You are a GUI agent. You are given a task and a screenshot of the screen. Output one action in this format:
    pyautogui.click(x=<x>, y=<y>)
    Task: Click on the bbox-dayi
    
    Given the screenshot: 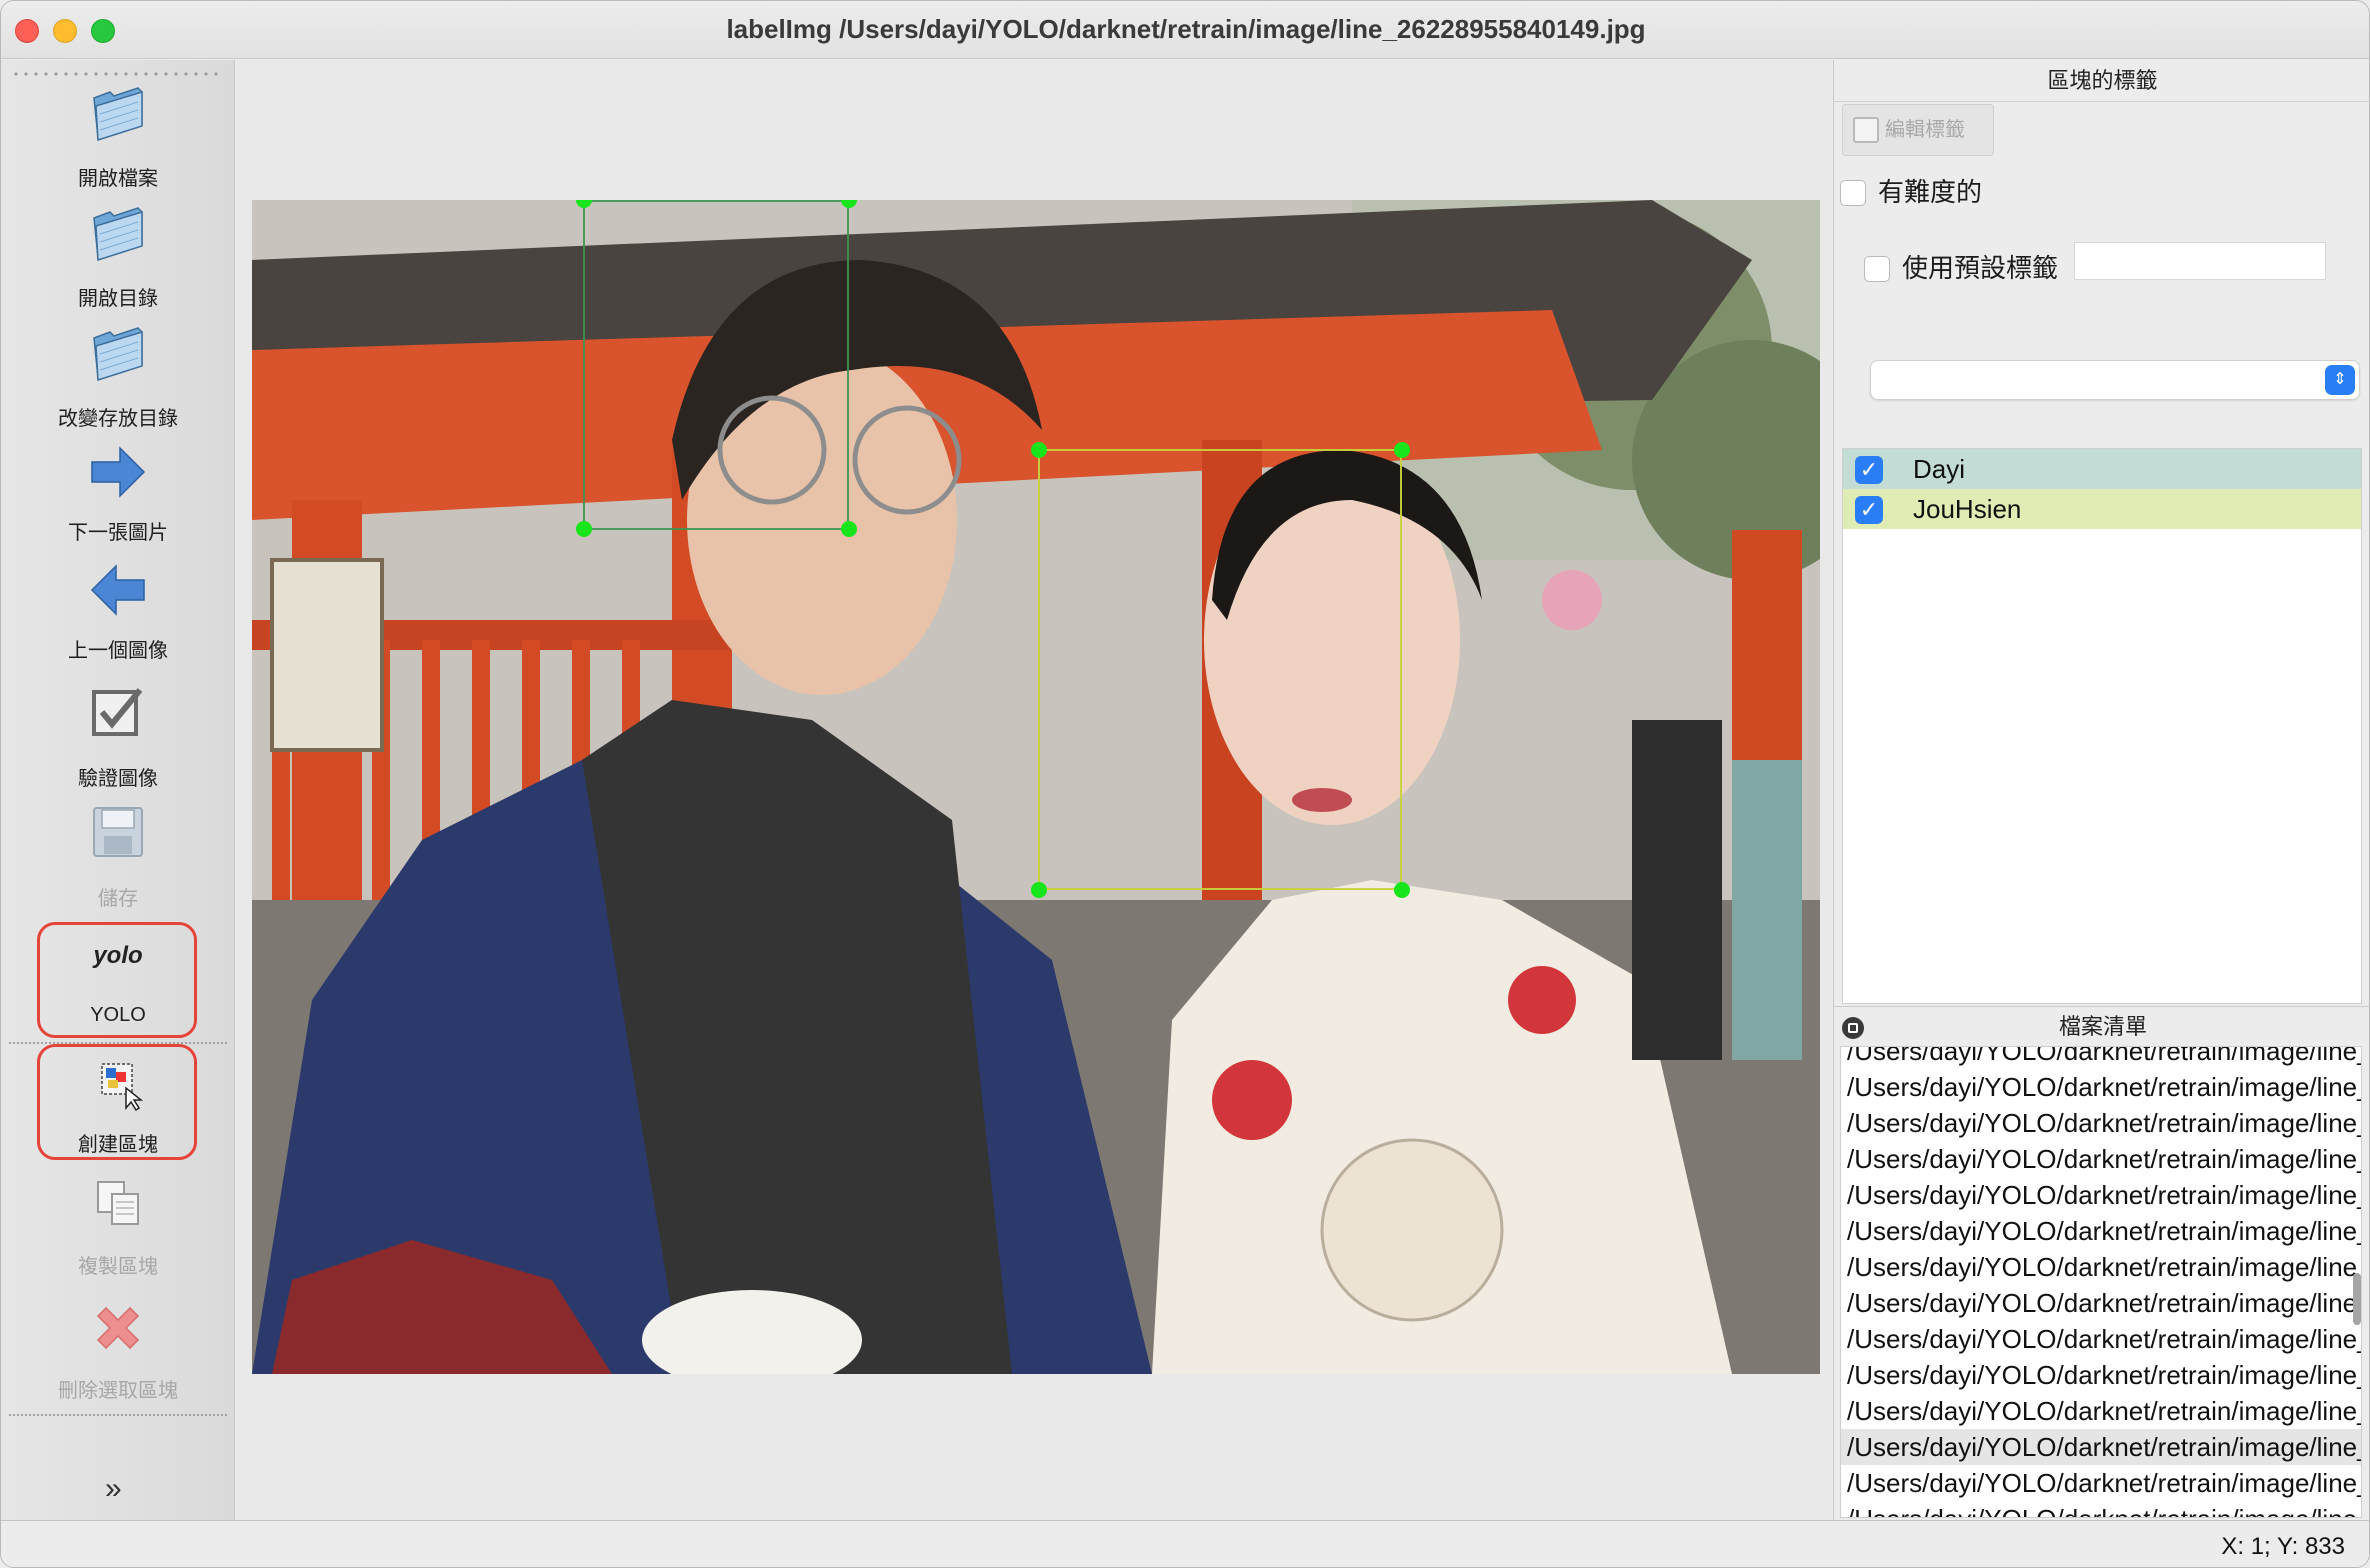 What is the action you would take?
    pyautogui.click(x=716, y=365)
    